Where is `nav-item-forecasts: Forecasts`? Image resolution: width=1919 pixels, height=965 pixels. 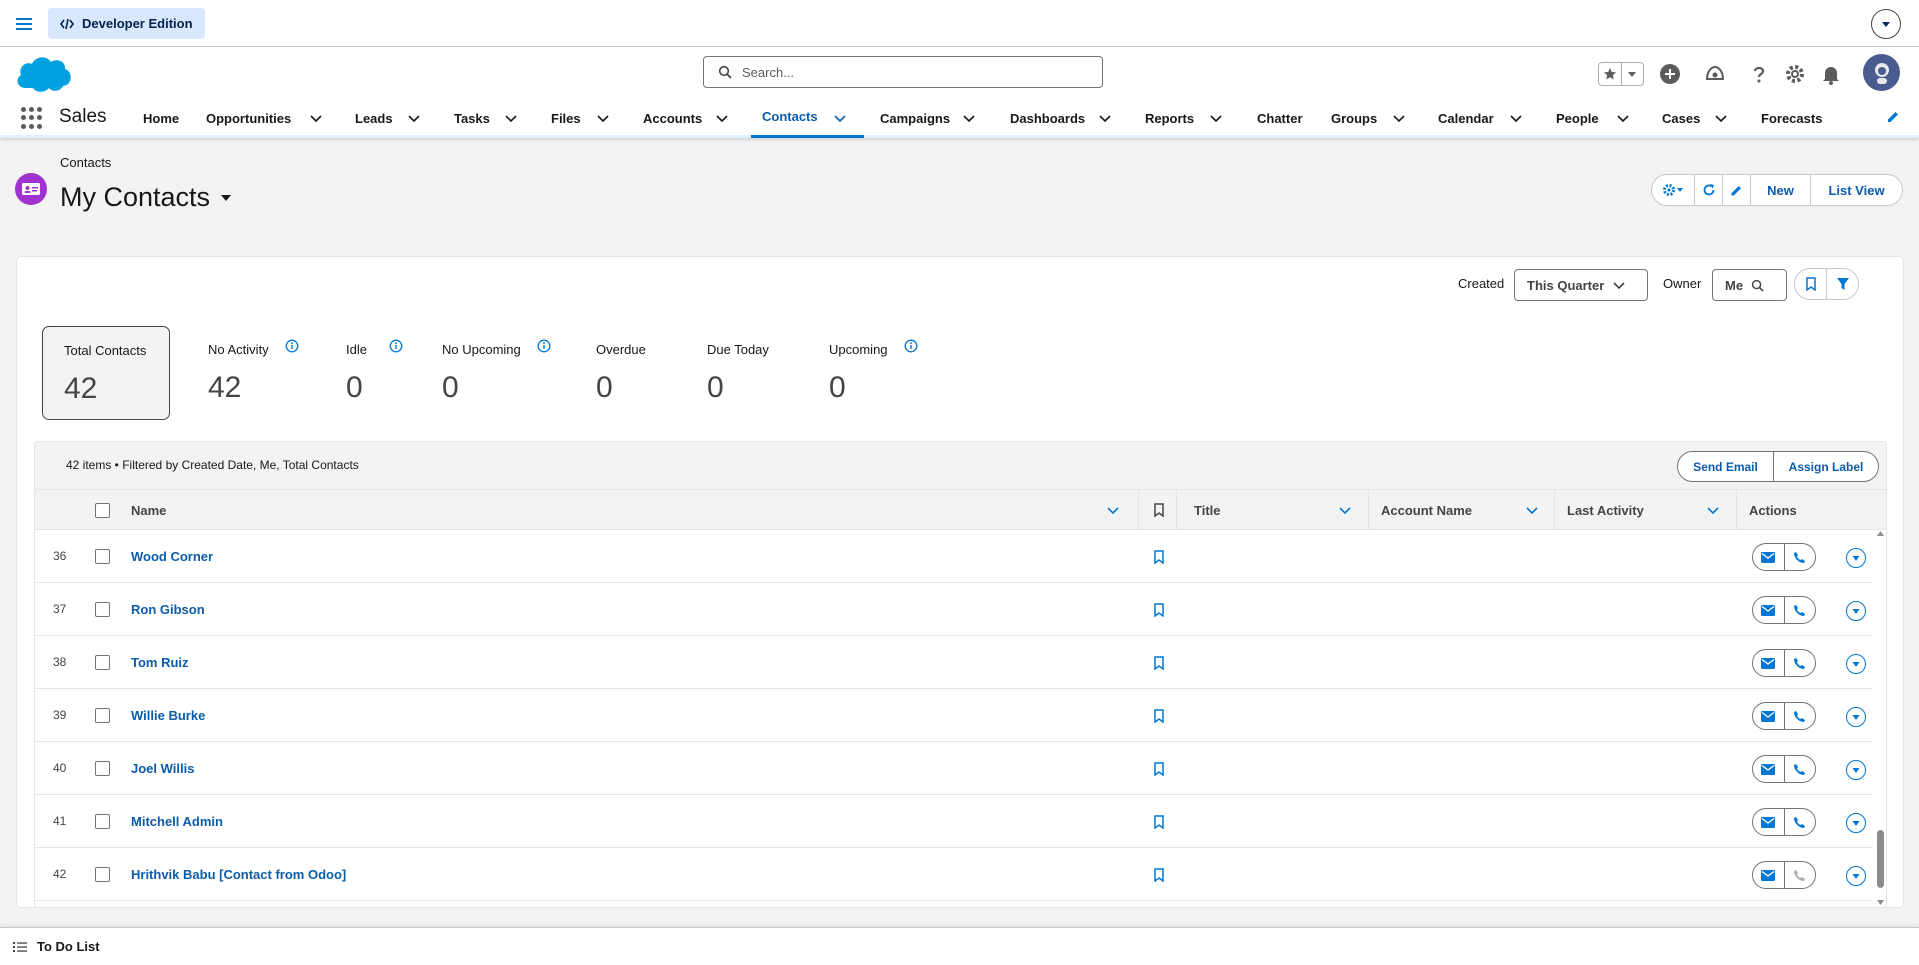 nav-item-forecasts: Forecasts is located at coordinates (1791, 118).